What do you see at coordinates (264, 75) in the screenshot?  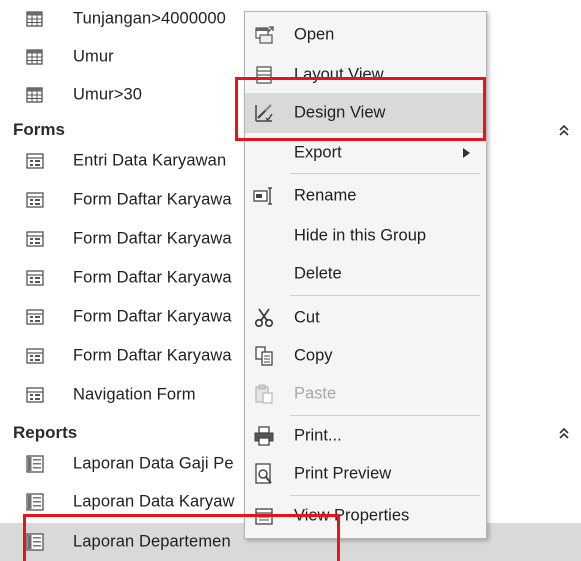 I see `layout-view-icon` at bounding box center [264, 75].